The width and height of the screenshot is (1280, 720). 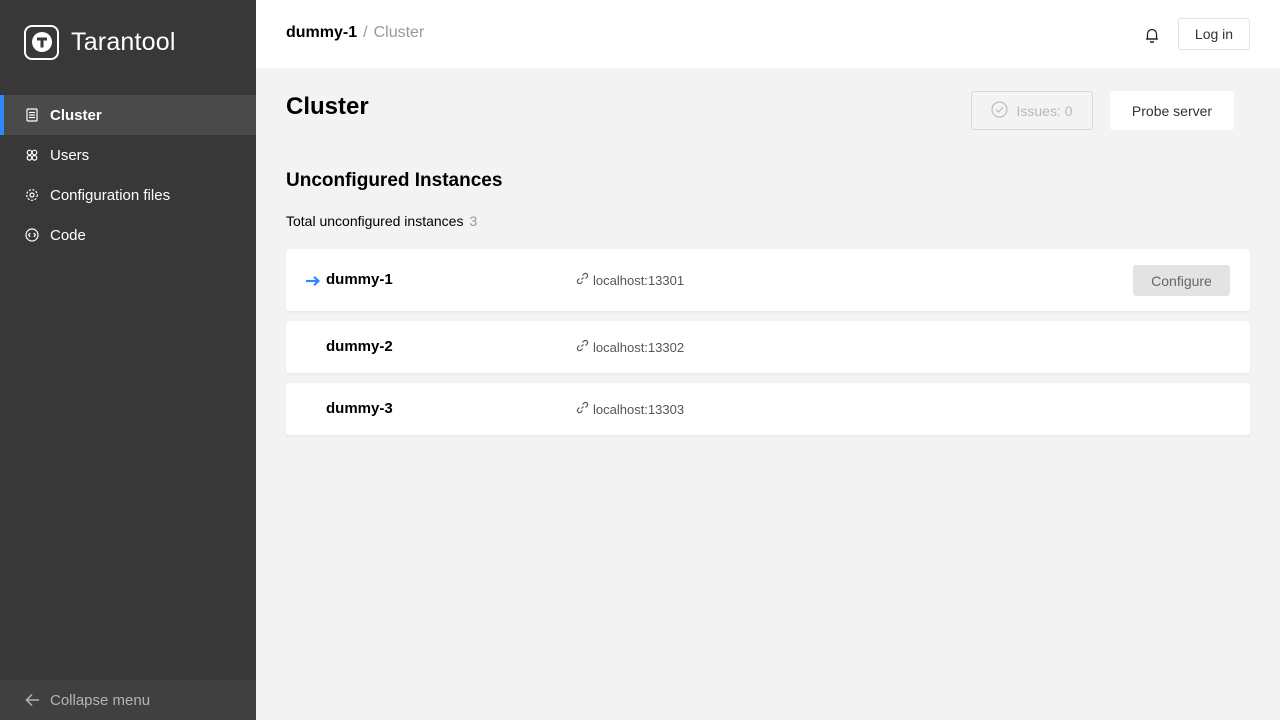 I want to click on gear-icon, so click(x=32, y=195).